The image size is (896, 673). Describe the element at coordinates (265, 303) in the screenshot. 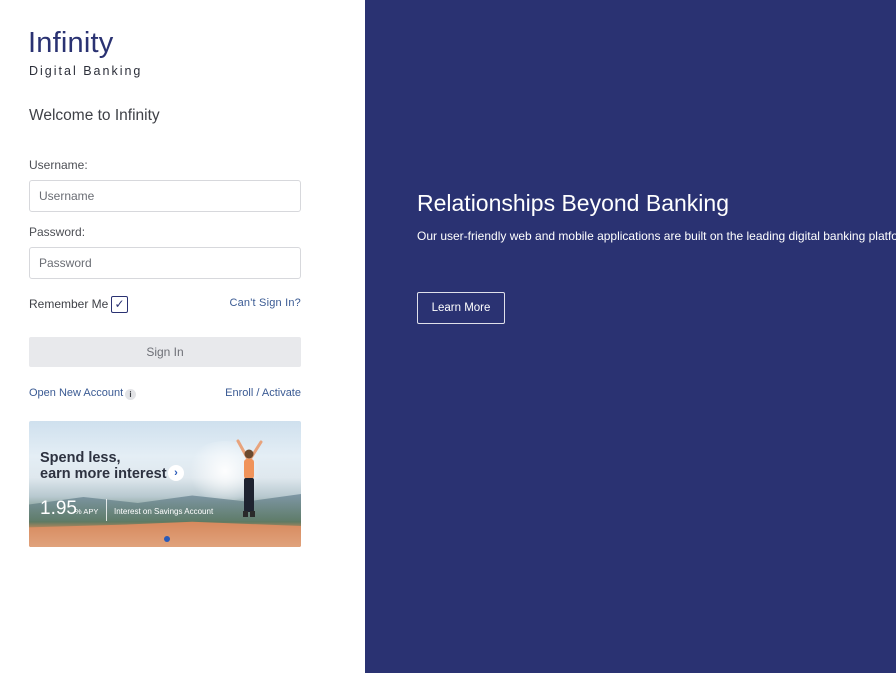

I see `cant-sign-in-link: Can't Sign In?` at that location.